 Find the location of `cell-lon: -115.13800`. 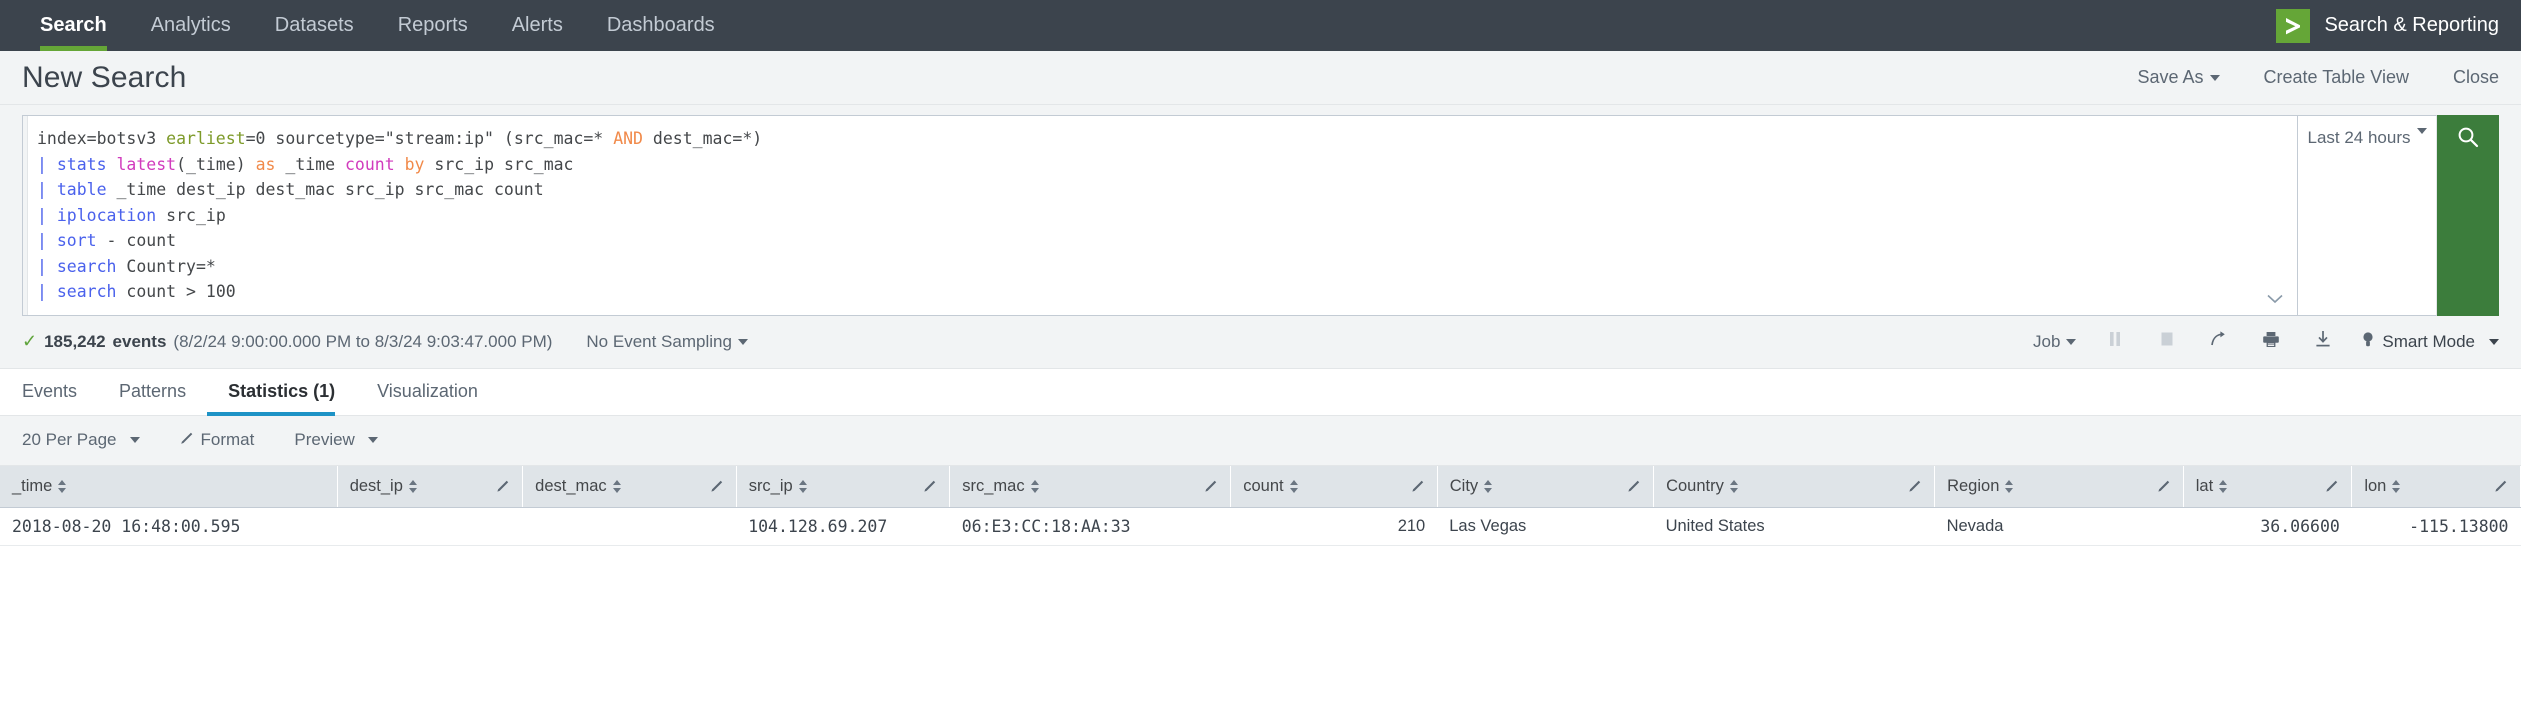

cell-lon: -115.13800 is located at coordinates (2436, 526).